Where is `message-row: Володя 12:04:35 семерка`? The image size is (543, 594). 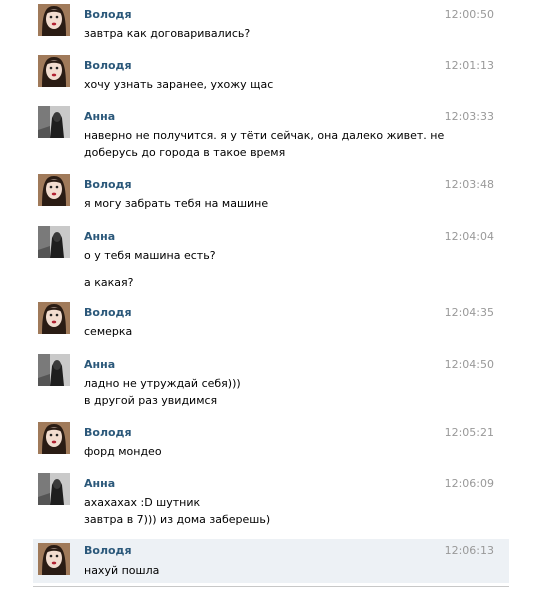
message-row: Володя 12:04:35 семерка is located at coordinates (271, 325).